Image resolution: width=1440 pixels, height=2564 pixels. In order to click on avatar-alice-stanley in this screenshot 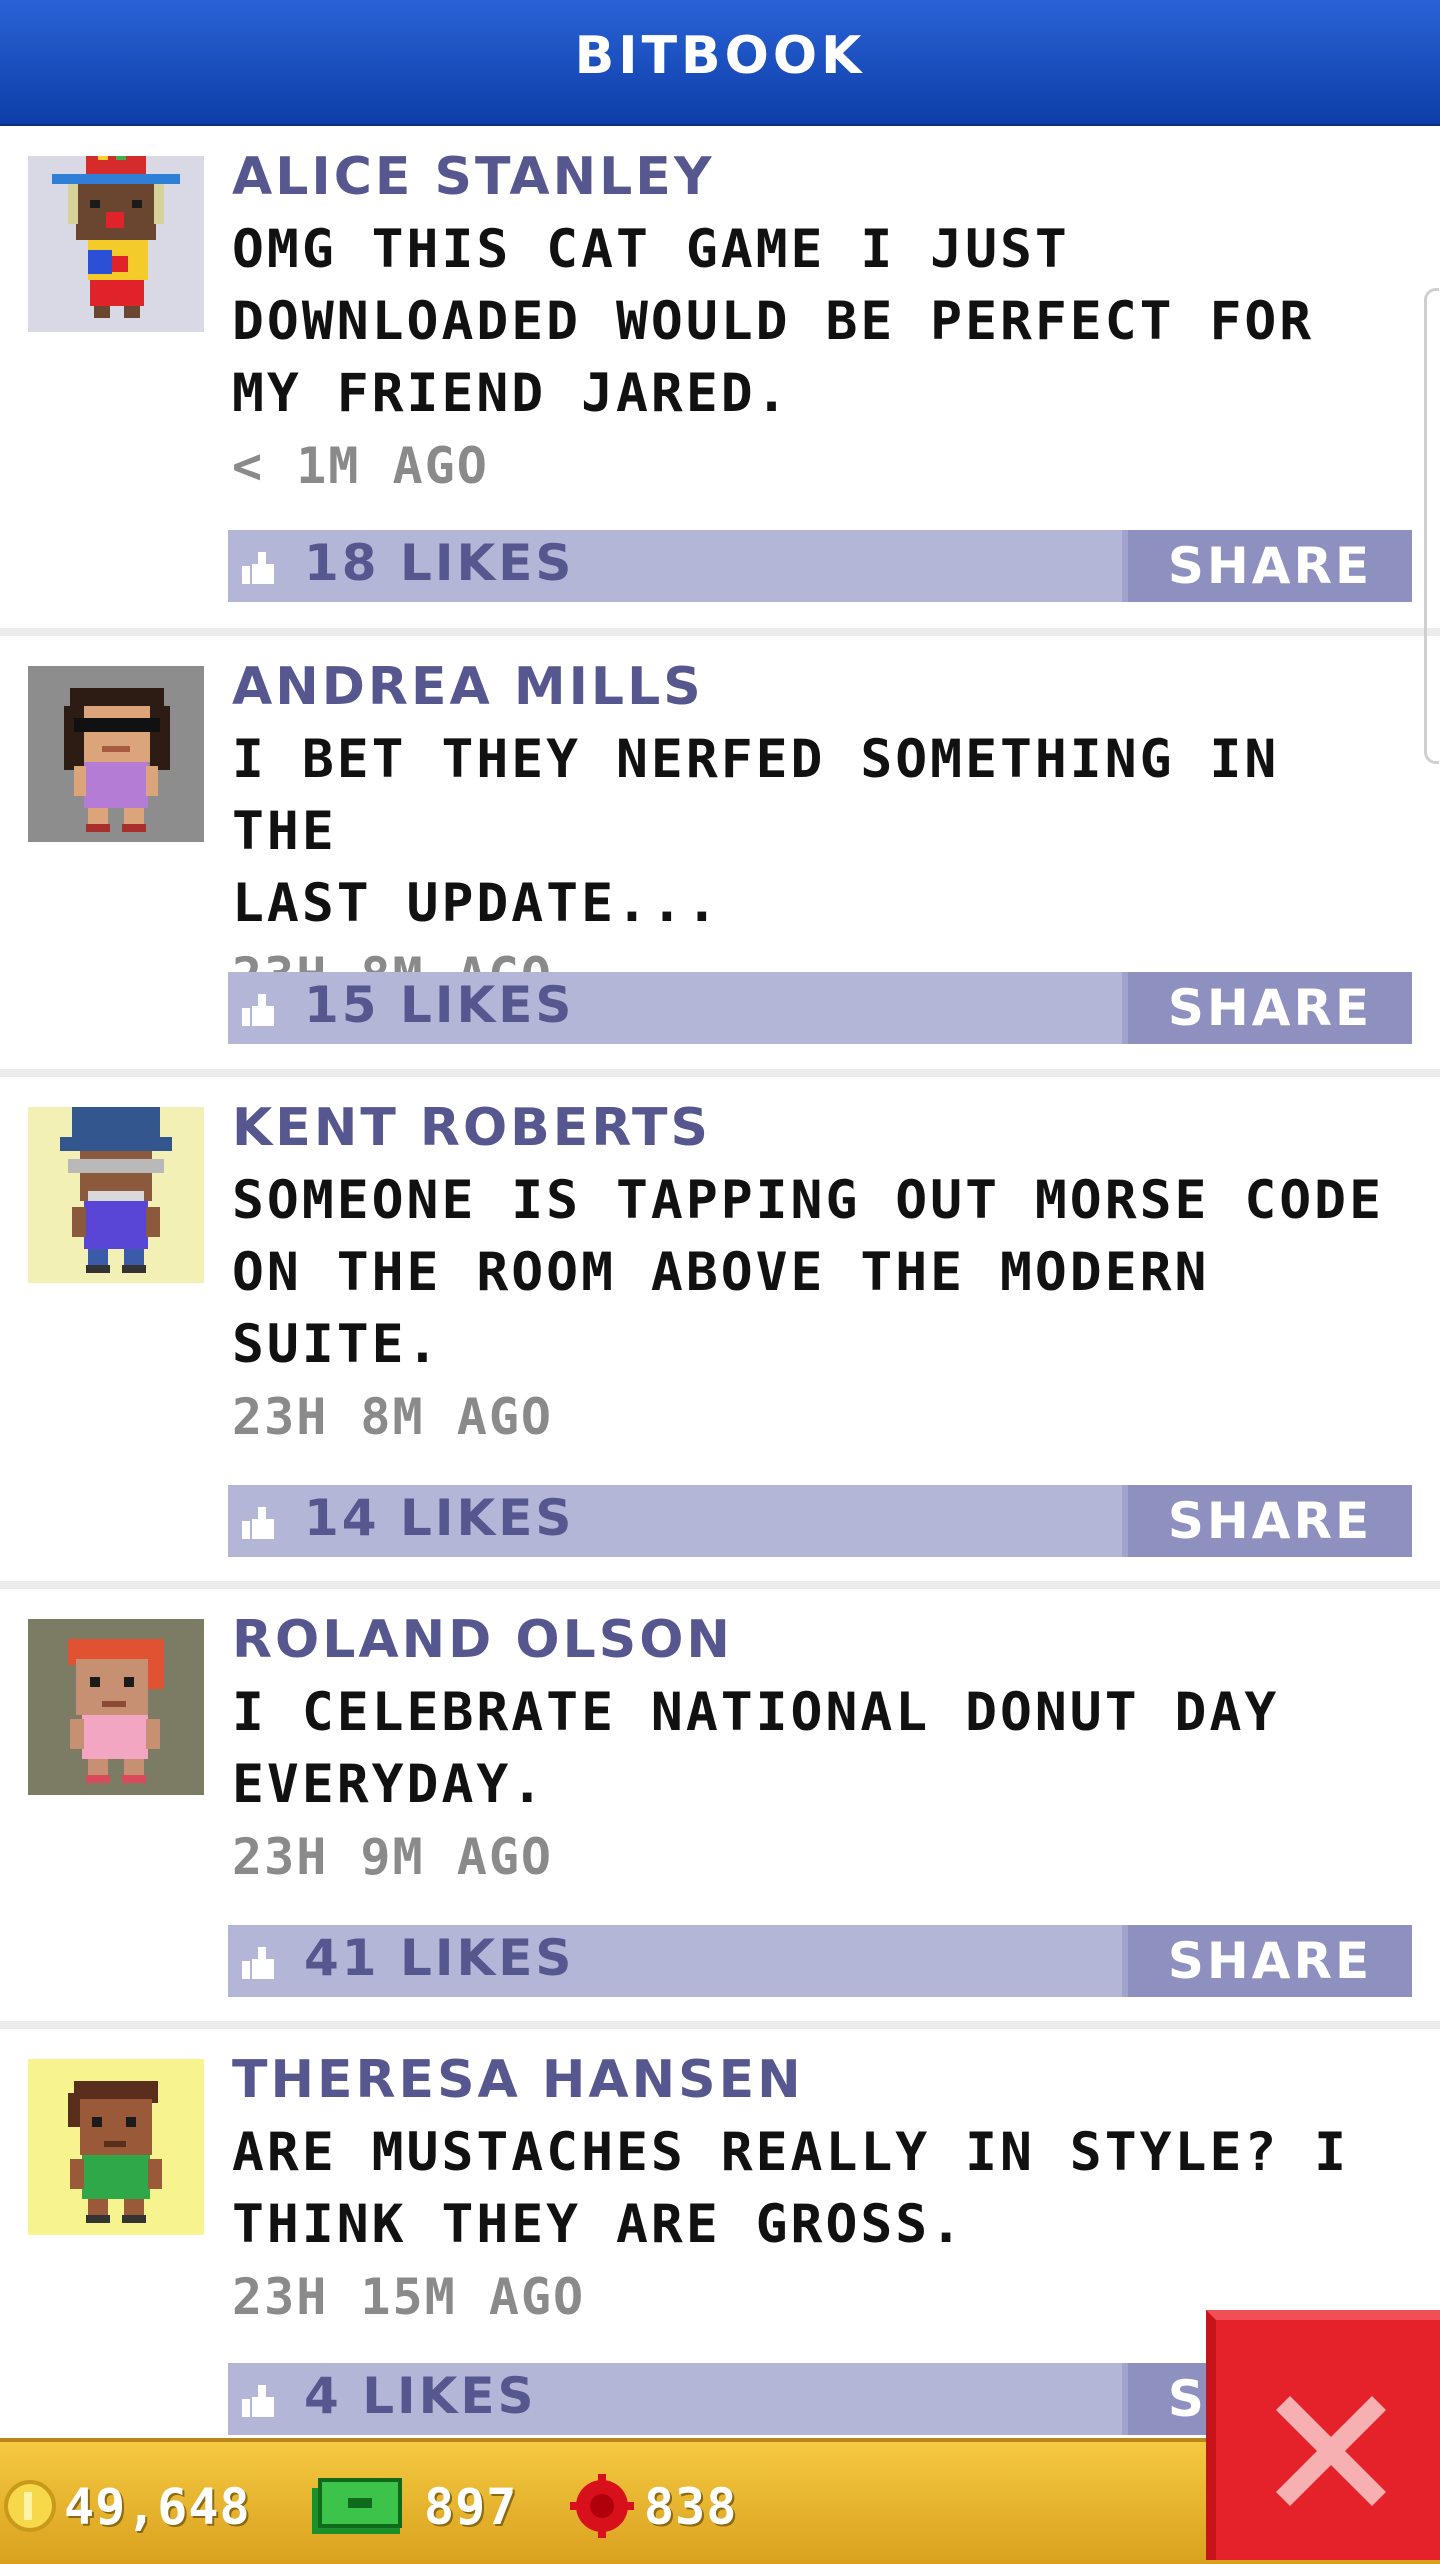, I will do `click(116, 244)`.